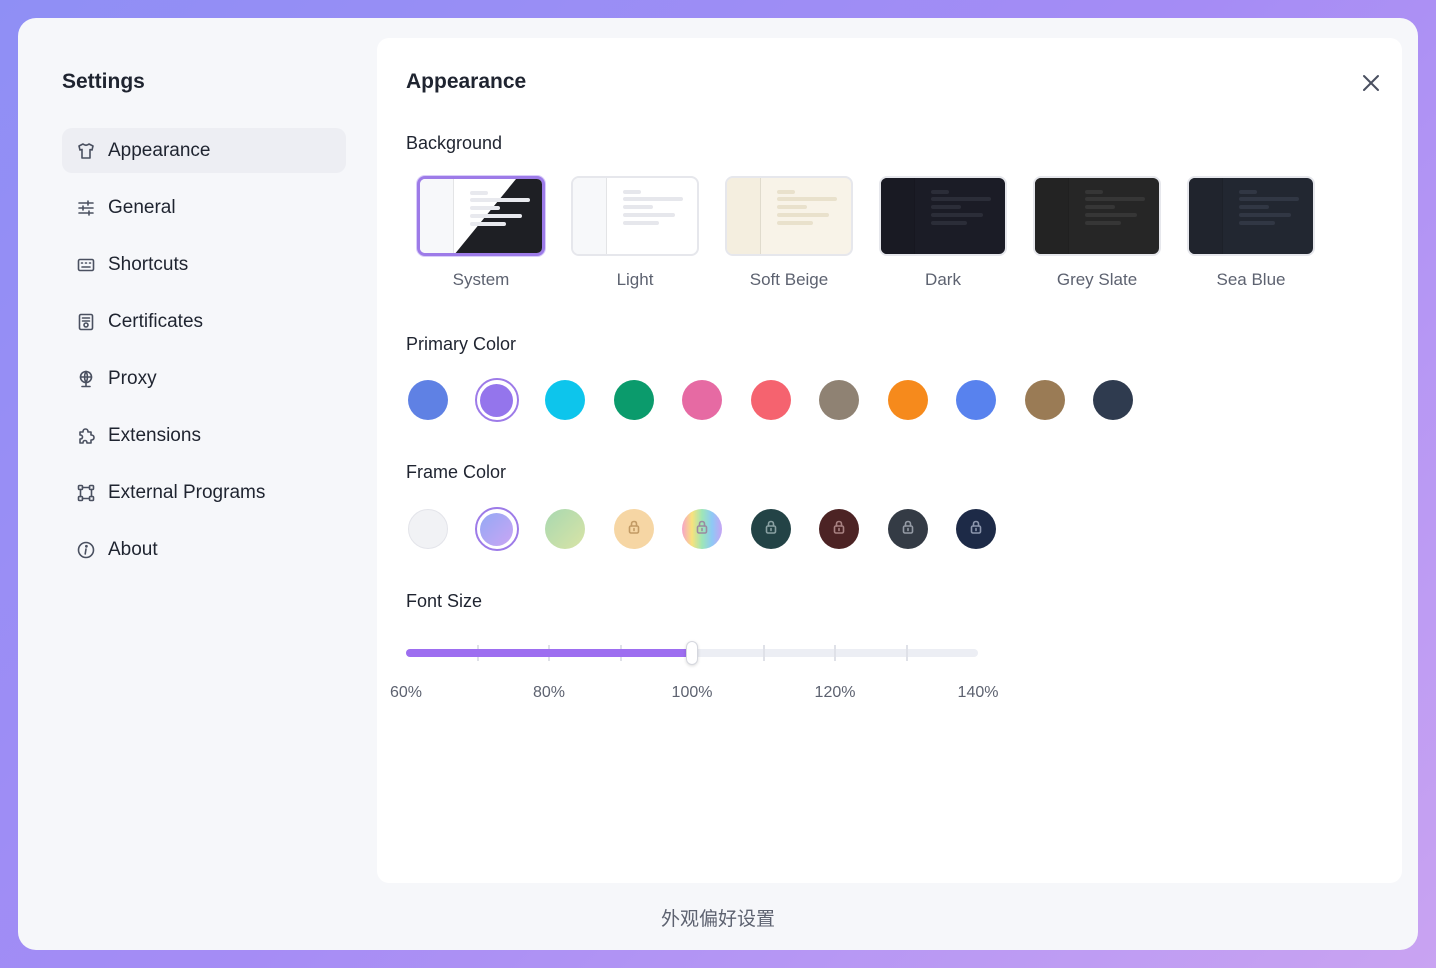 This screenshot has width=1436, height=968. I want to click on slider-tick, so click(763, 653).